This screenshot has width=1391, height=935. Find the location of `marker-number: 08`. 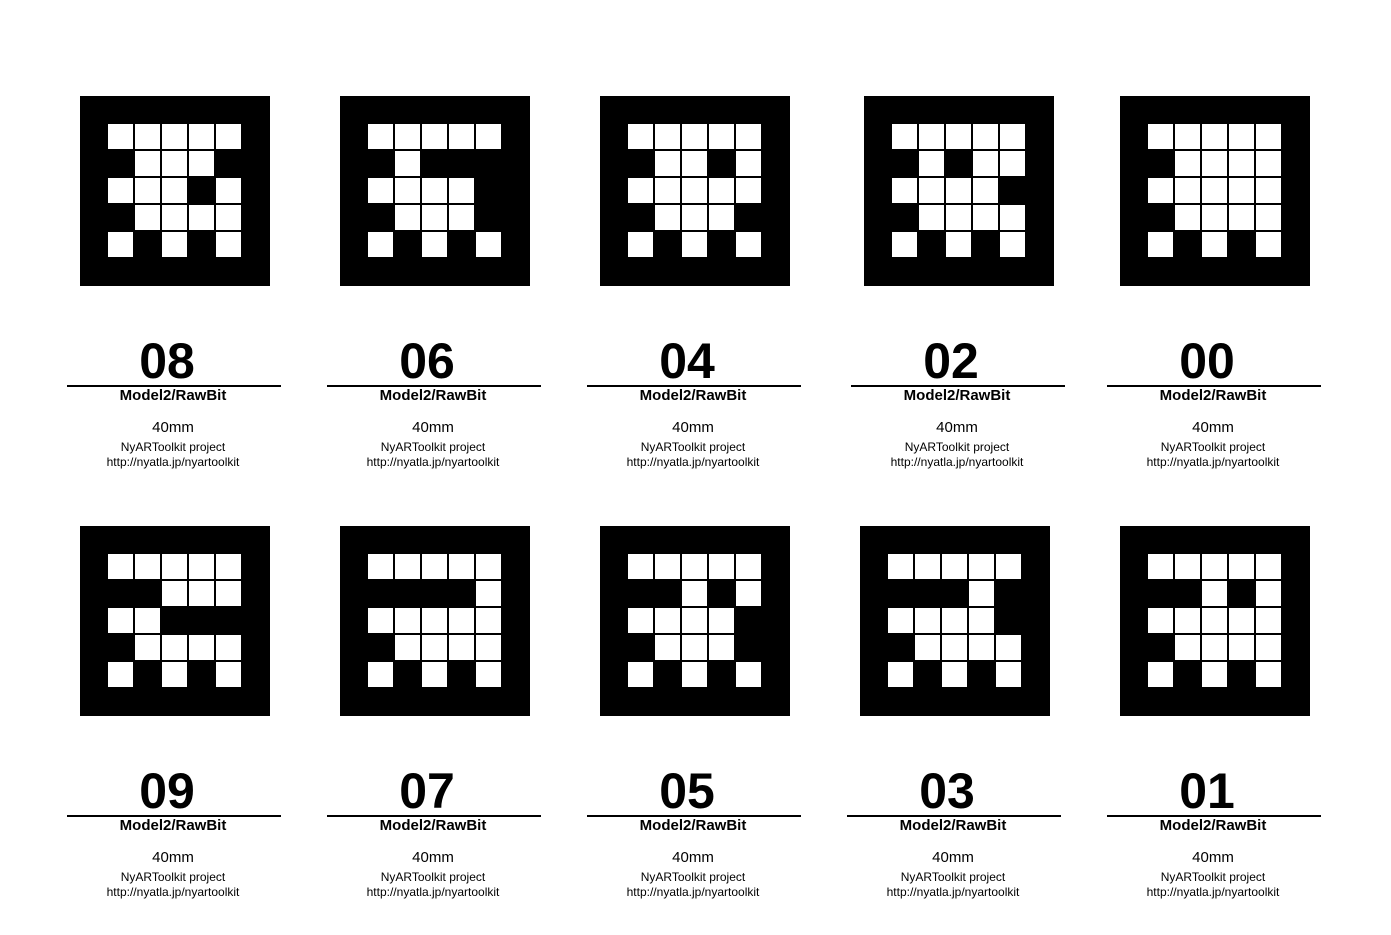

marker-number: 08 is located at coordinates (167, 361).